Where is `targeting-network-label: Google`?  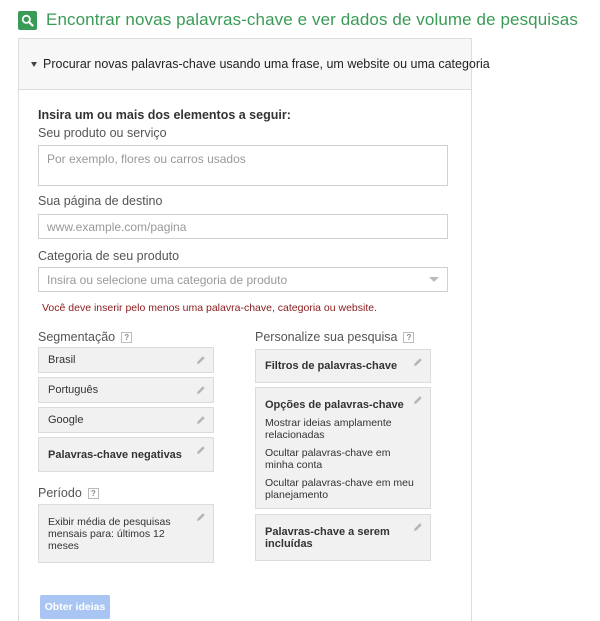
targeting-network-label: Google is located at coordinates (66, 420).